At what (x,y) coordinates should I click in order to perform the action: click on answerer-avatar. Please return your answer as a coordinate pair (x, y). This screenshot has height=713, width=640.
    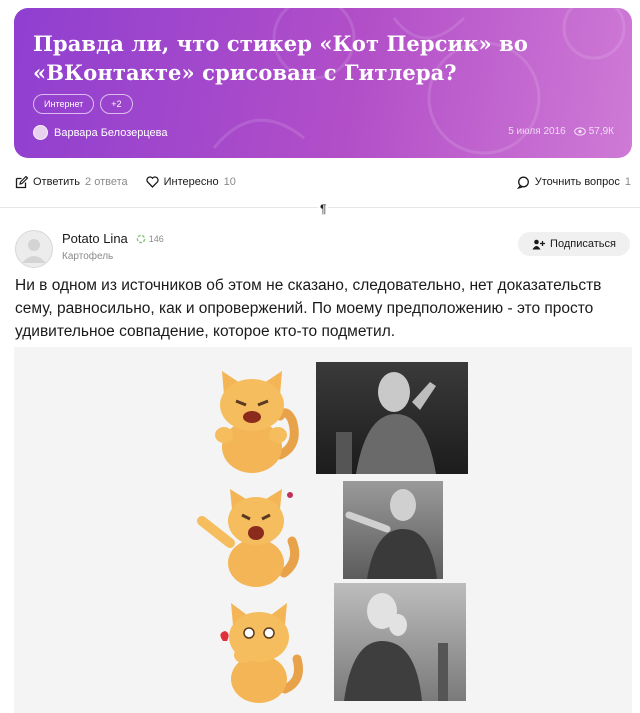
    Looking at the image, I should click on (34, 249).